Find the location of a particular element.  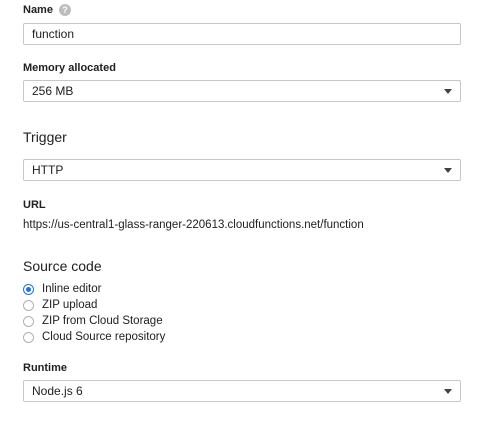

radio-label: Cloud Source repository is located at coordinates (104, 337).